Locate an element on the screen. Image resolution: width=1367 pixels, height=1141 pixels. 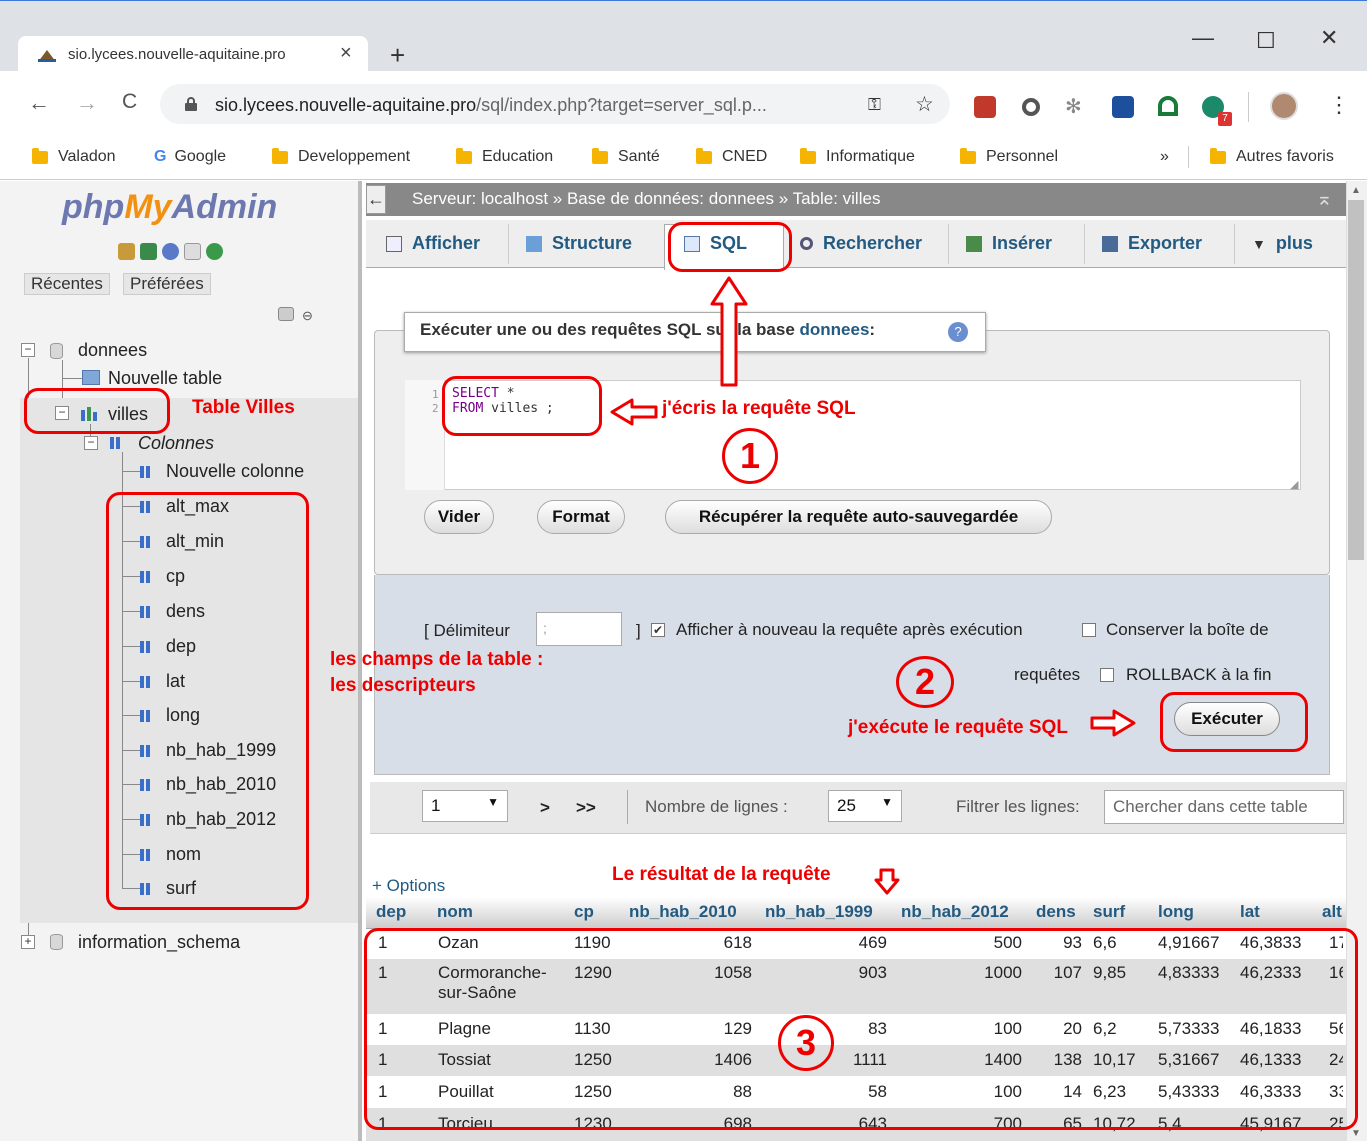
left-arrow-icon is located at coordinates (634, 412).